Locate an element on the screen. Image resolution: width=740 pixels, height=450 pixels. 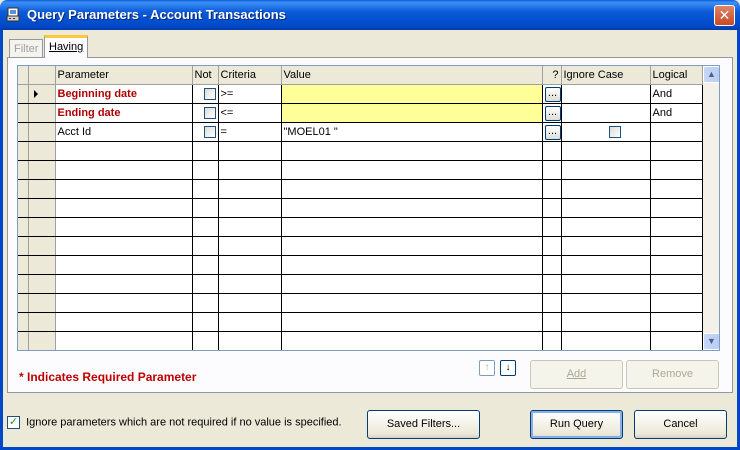
column-header-value: Value is located at coordinates (412, 75).